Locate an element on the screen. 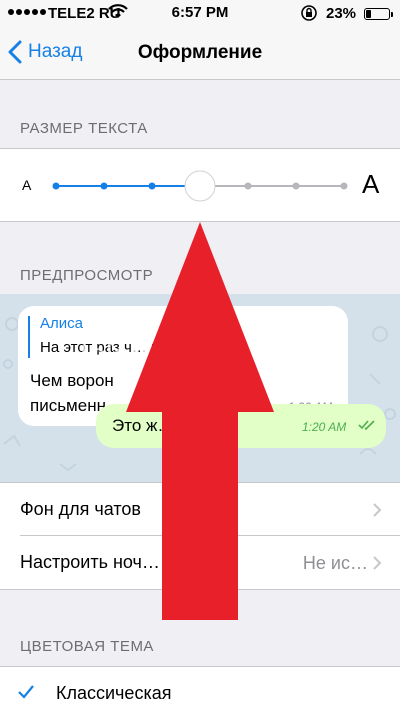 Image resolution: width=400 pixels, height=711 pixels. back-button: Назад is located at coordinates (45, 52).